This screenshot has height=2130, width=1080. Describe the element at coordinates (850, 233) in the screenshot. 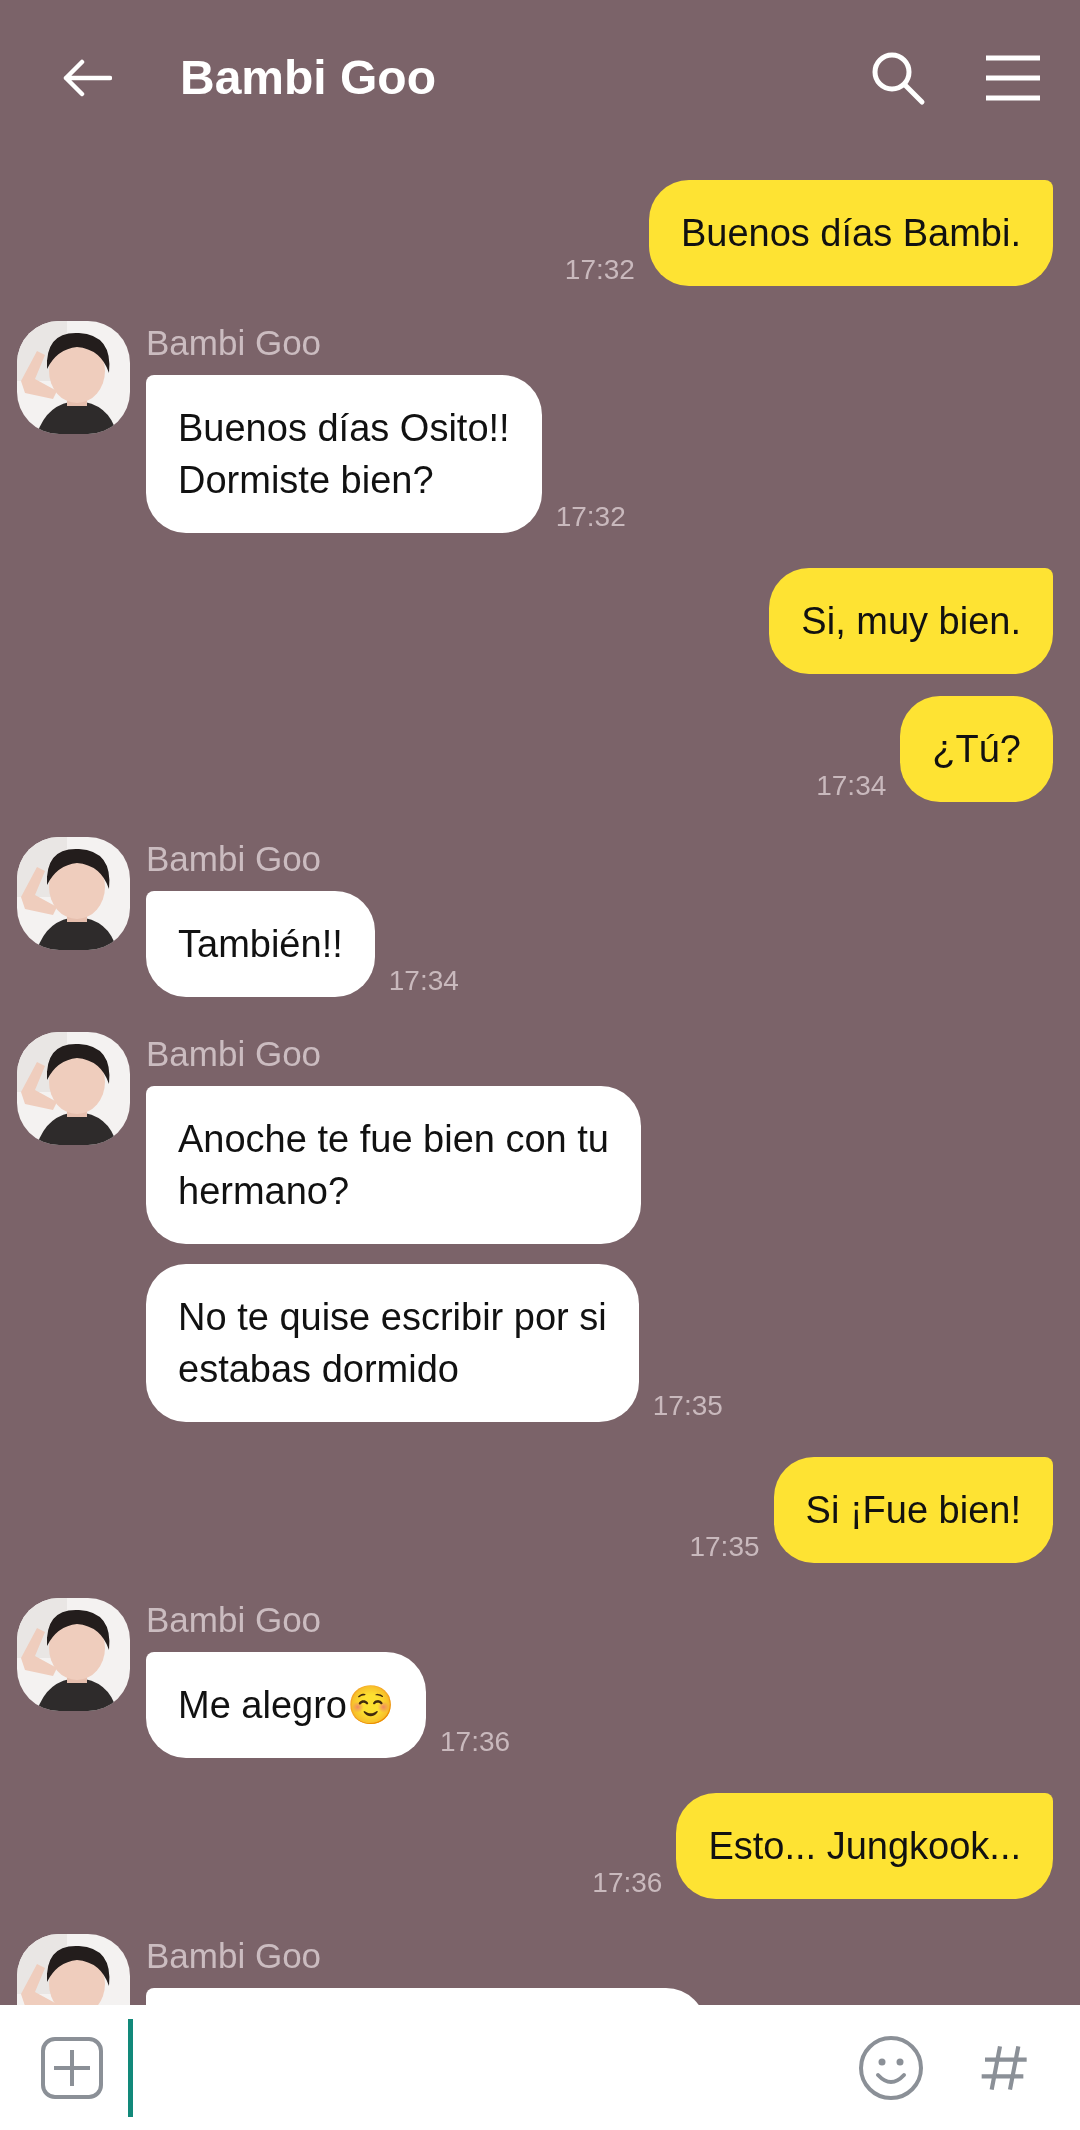

I see `message-bubble: Buenos días Bambi.` at that location.